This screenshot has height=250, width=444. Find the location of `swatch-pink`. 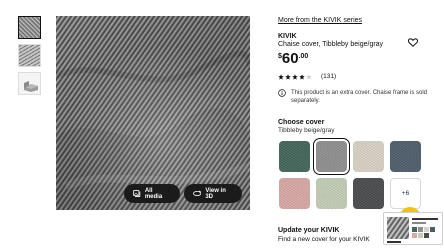

swatch-pink is located at coordinates (294, 193).